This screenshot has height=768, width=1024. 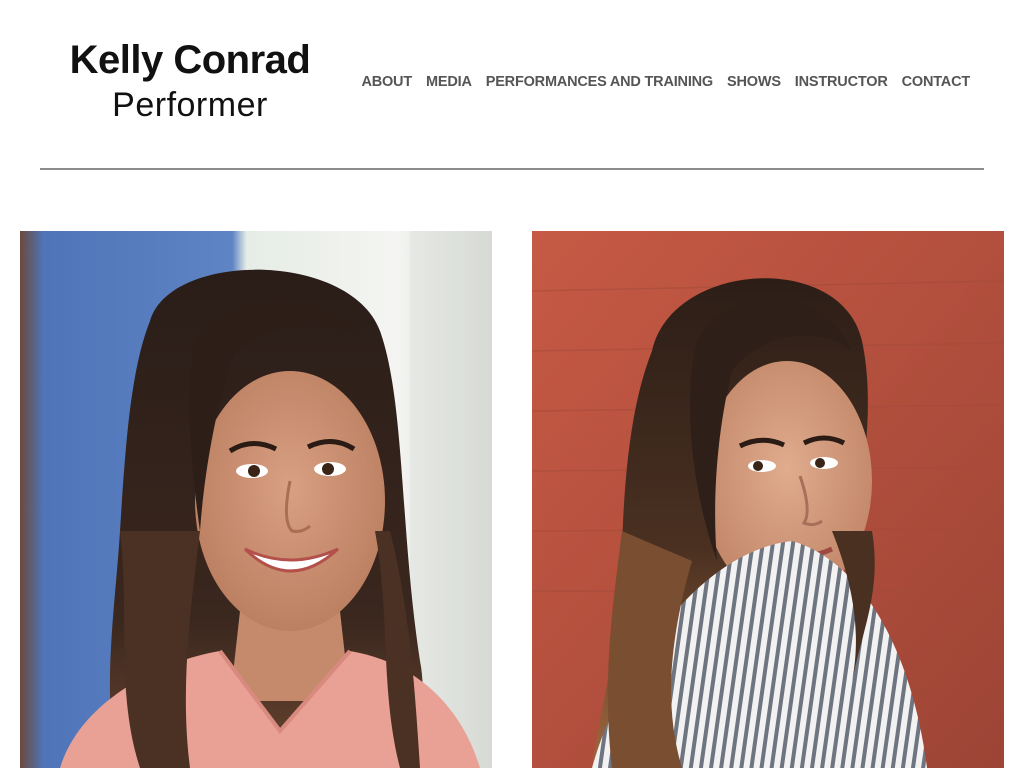 What do you see at coordinates (754, 82) in the screenshot?
I see `nav-item-shows: SHOWS` at bounding box center [754, 82].